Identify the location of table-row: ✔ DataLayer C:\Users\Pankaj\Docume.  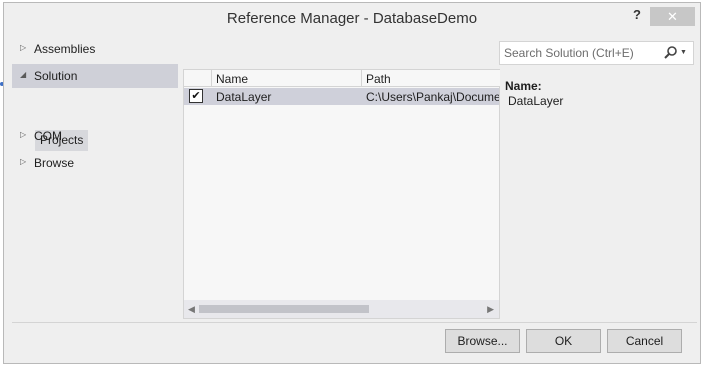
(341, 96).